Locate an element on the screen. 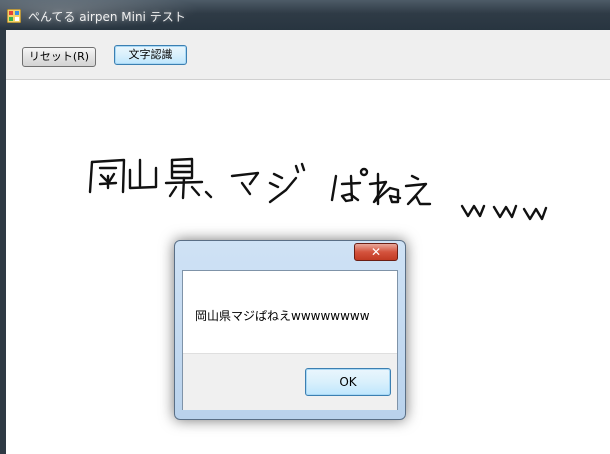 This screenshot has width=610, height=454. reset-button: リセット(R) is located at coordinates (59, 57).